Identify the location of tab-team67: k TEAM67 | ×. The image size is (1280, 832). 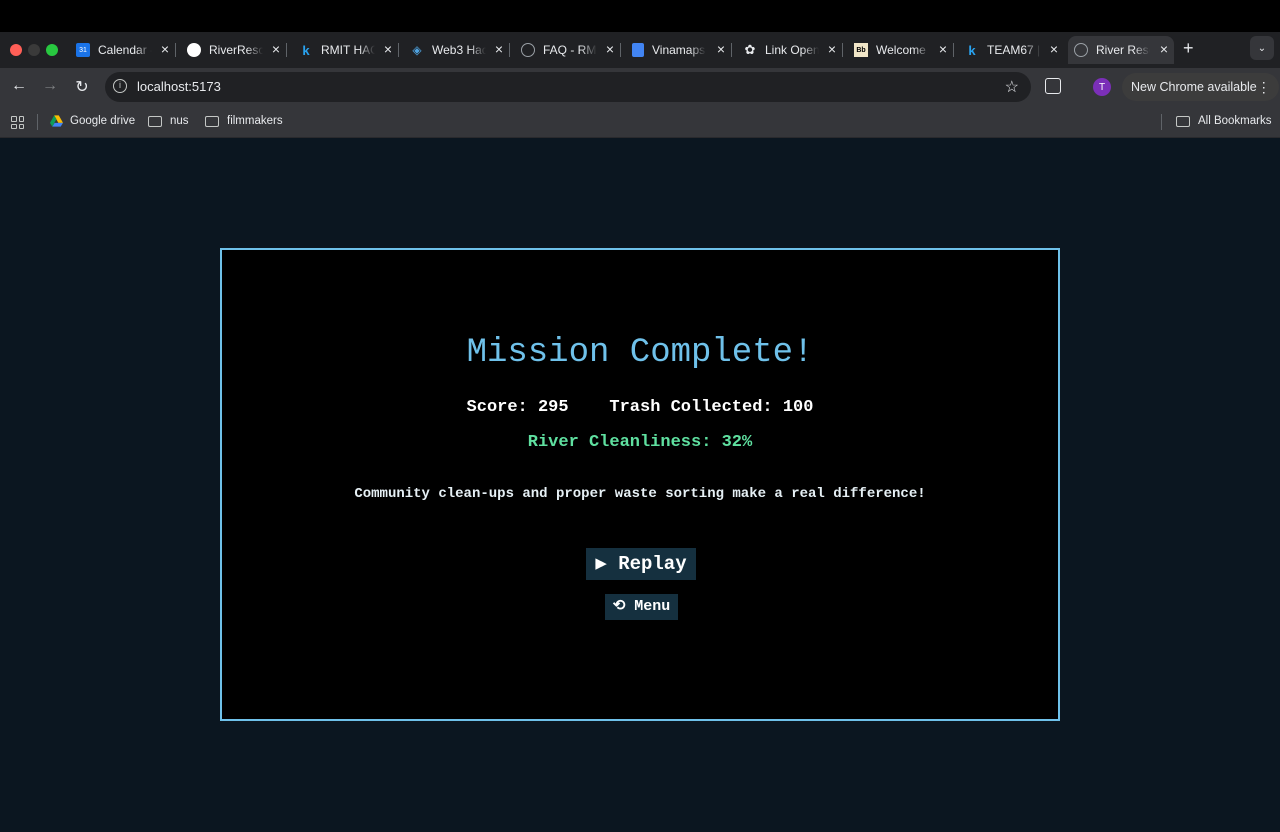
(1011, 50).